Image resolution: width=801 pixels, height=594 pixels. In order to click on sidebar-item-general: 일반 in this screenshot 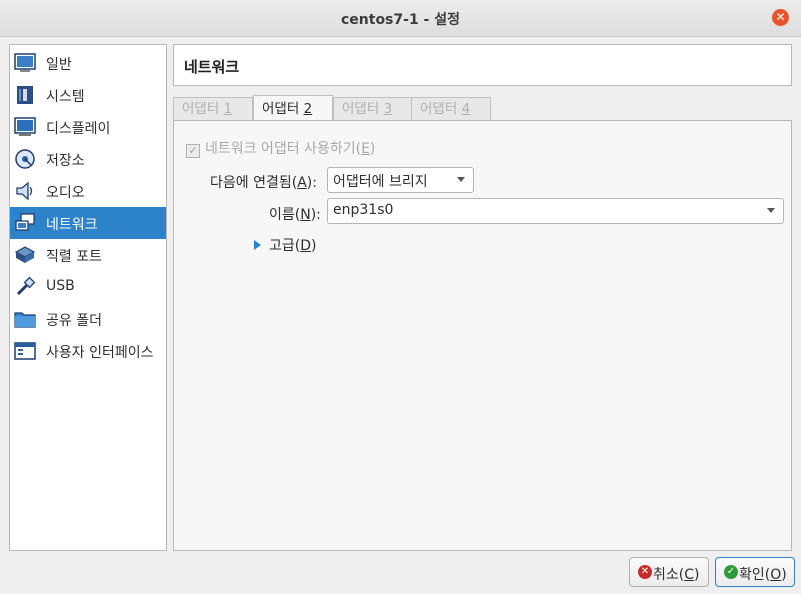, I will do `click(88, 63)`.